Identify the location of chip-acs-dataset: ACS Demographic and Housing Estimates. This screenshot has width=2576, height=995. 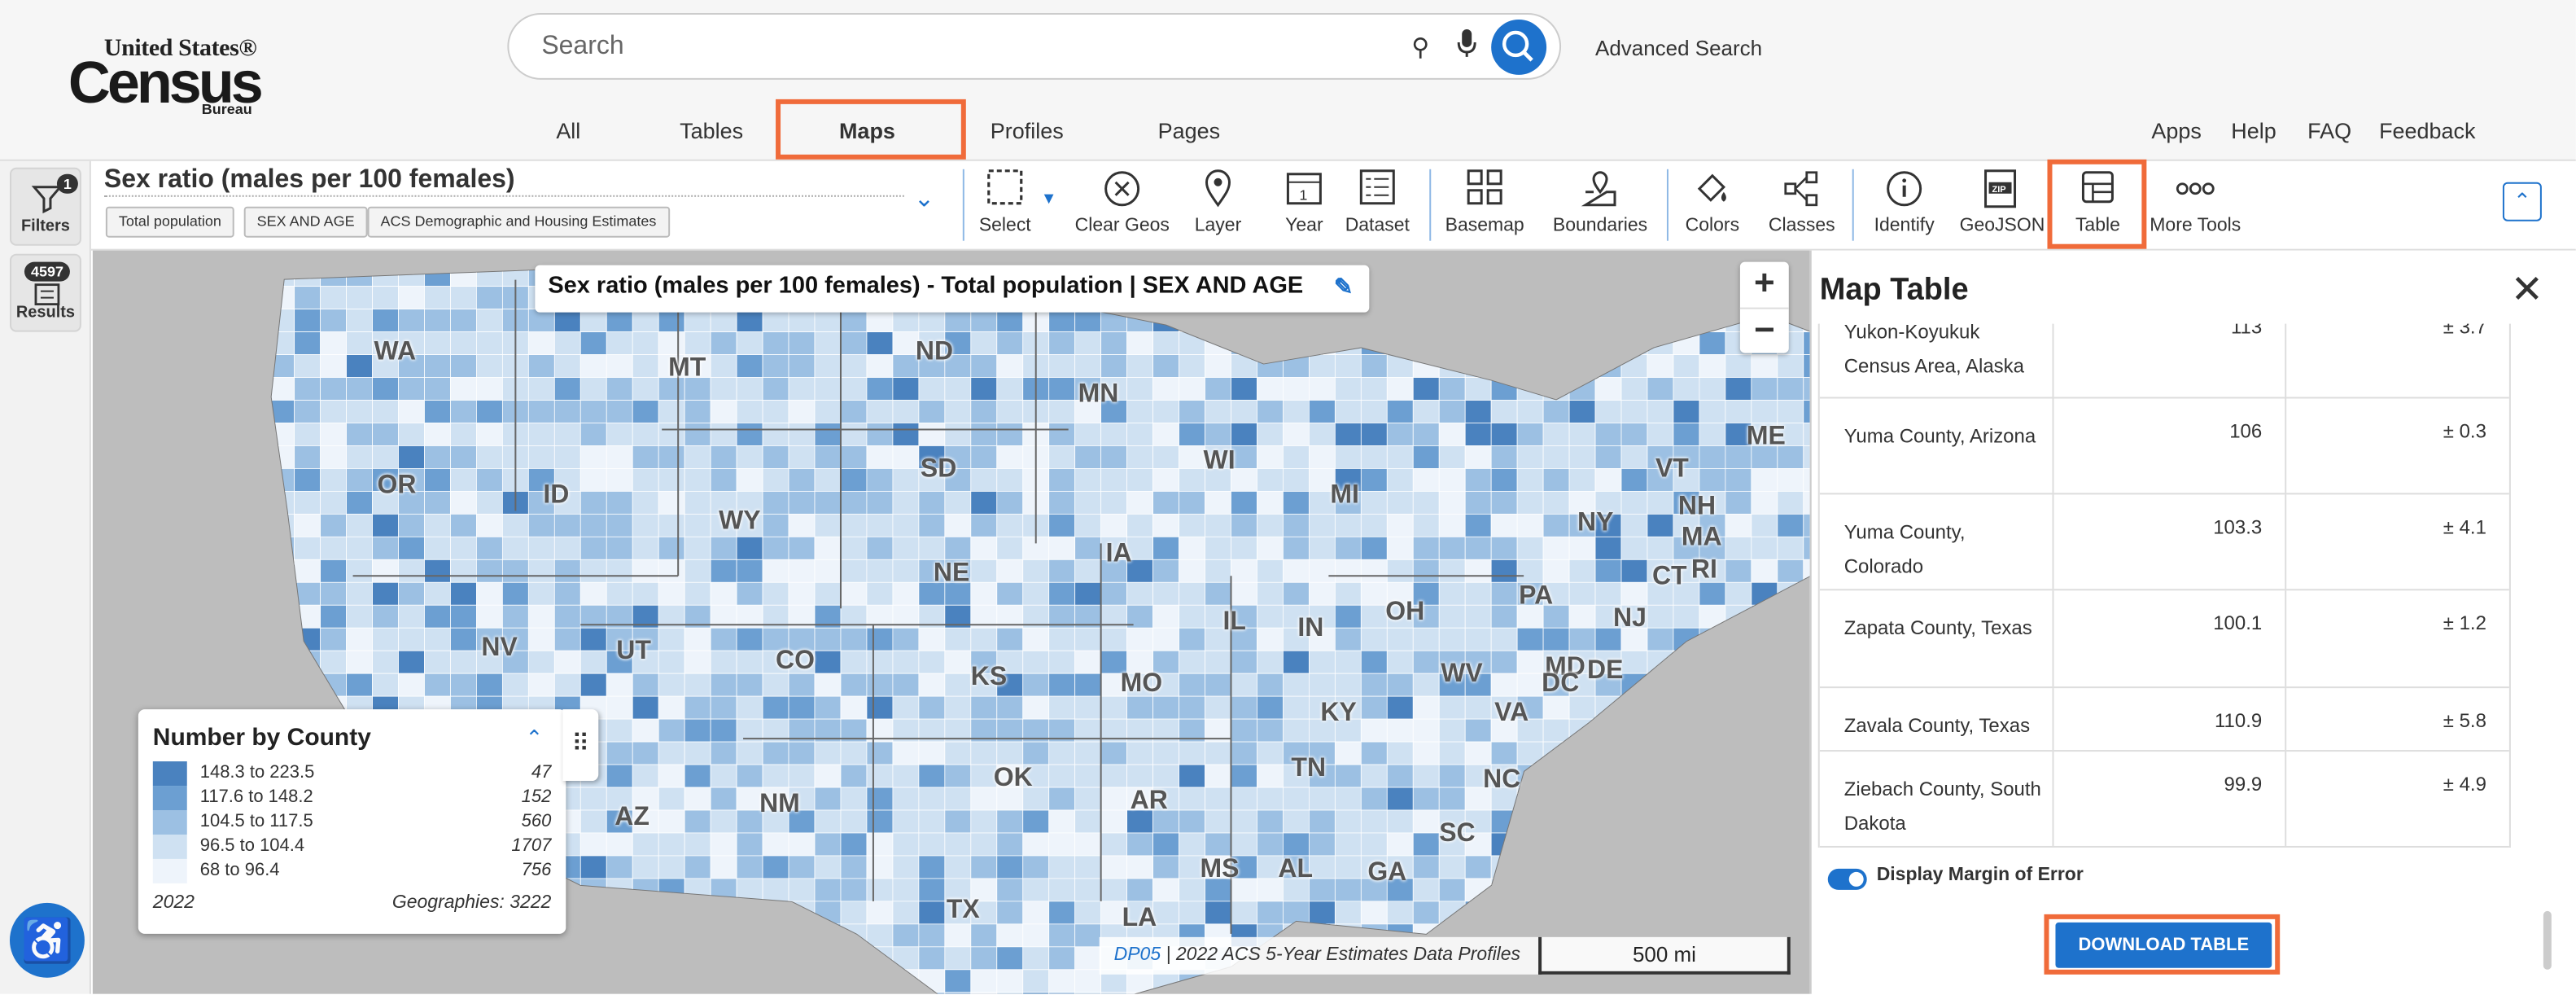
(518, 222).